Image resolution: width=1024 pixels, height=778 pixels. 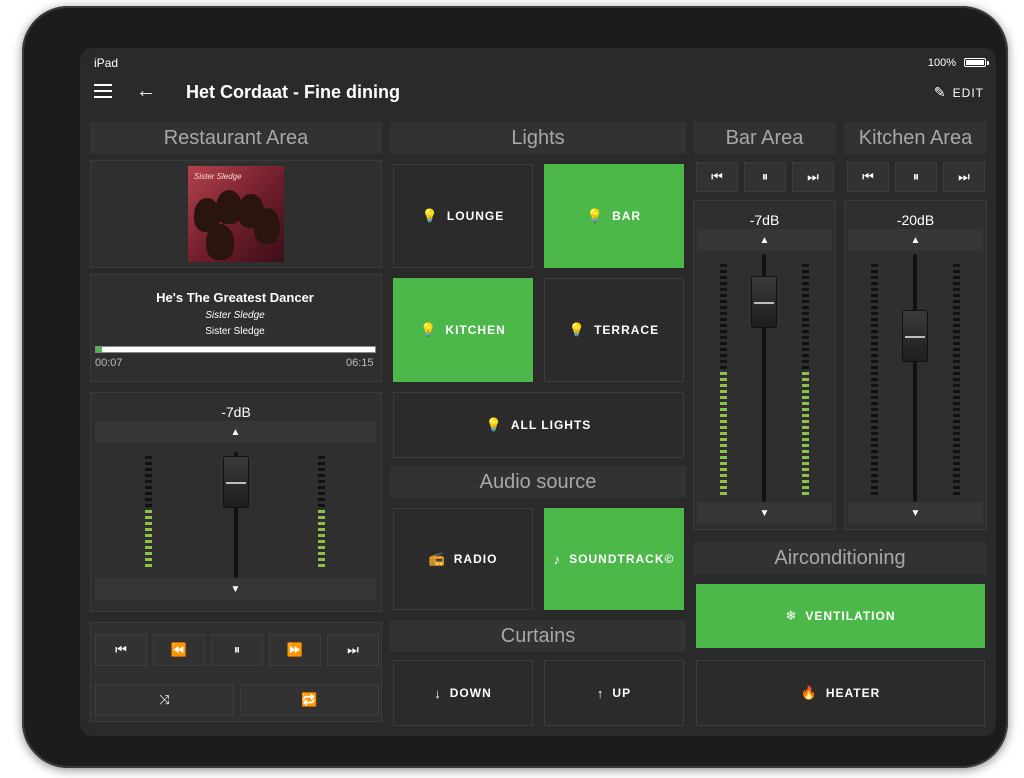 I want to click on repeat-icon: 🔁, so click(x=309, y=699).